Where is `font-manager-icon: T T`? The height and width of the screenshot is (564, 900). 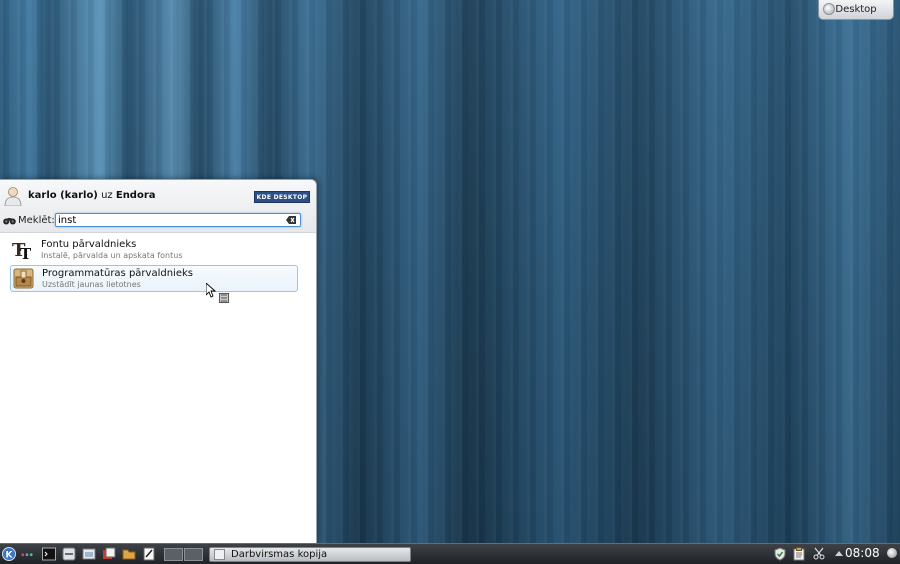 font-manager-icon: T T is located at coordinates (22, 250).